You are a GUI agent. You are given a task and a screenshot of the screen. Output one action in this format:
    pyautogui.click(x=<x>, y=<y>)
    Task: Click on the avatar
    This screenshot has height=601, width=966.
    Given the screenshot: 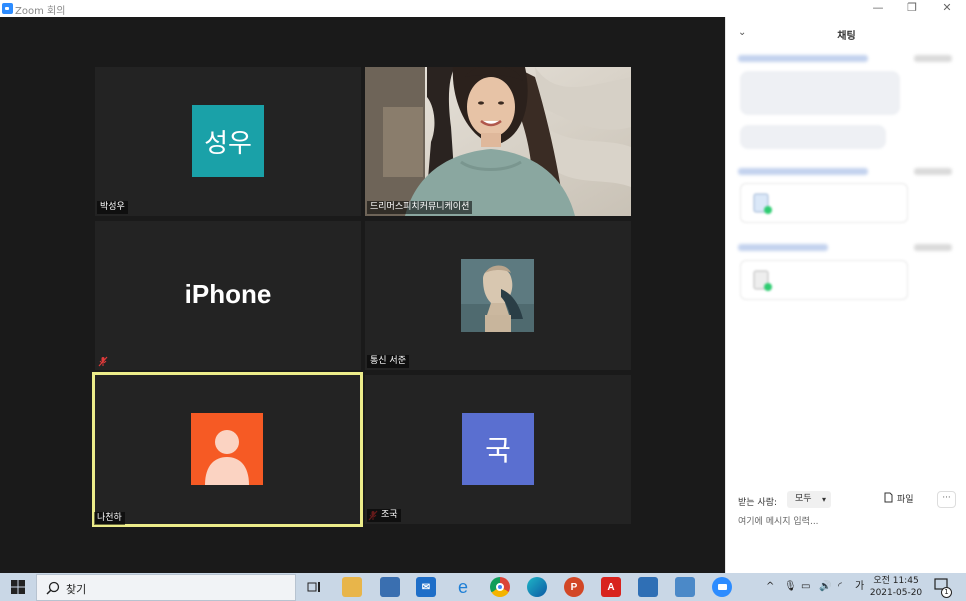 What is the action you would take?
    pyautogui.click(x=227, y=449)
    